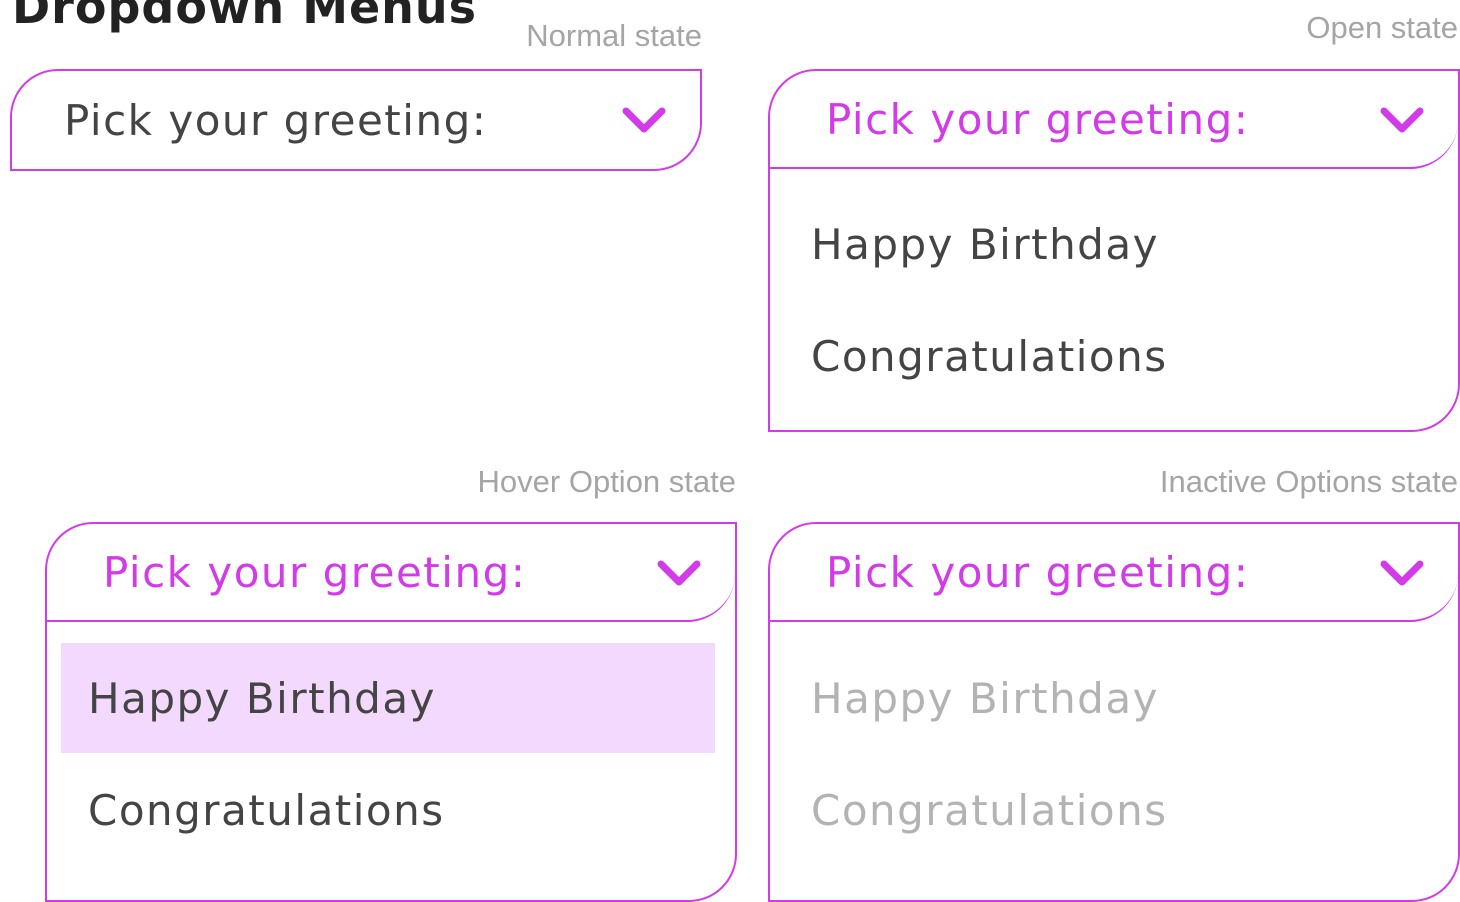  Describe the element at coordinates (1382, 27) in the screenshot. I see `state-label-open: Open state` at that location.